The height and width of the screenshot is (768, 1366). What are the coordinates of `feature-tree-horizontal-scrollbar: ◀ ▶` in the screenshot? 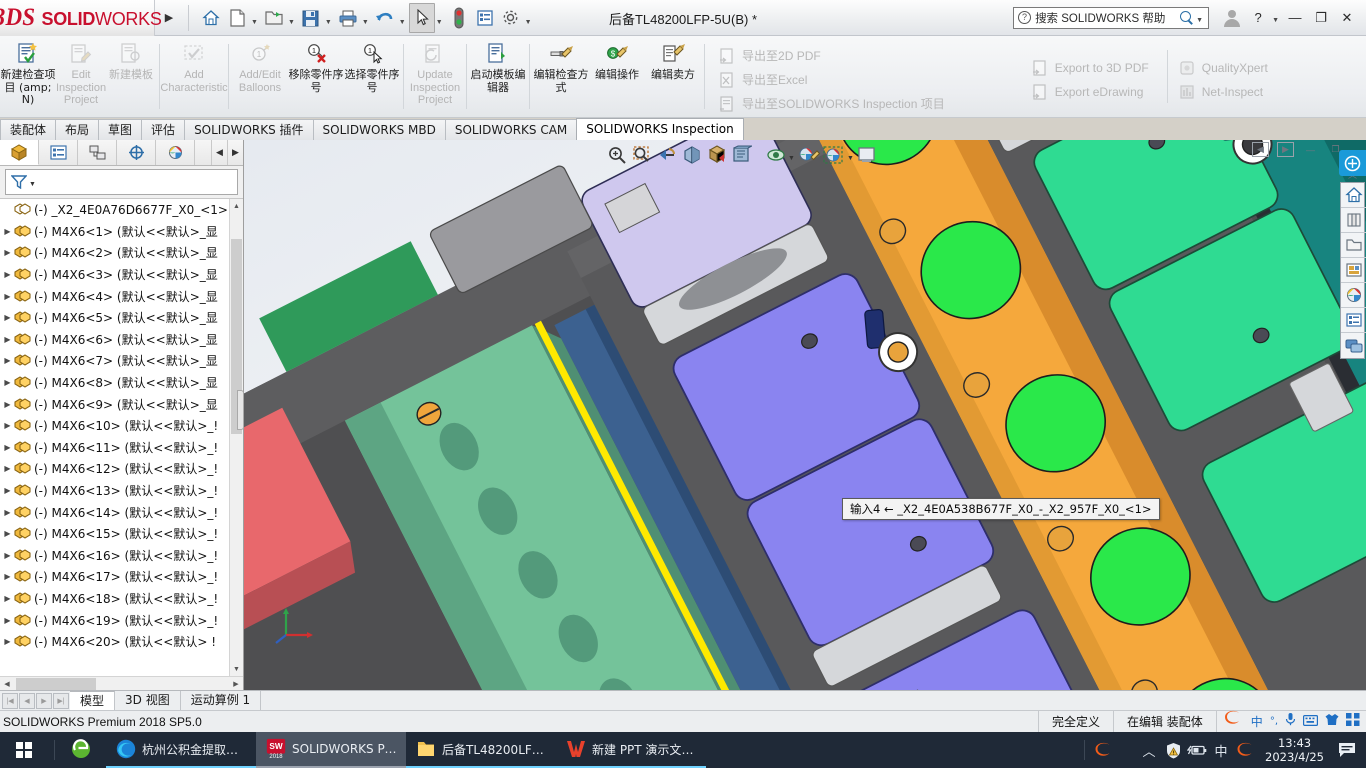 It's located at (121, 683).